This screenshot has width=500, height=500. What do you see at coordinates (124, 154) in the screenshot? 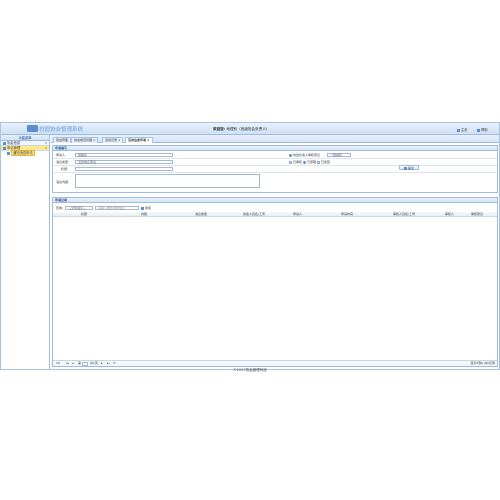
I see `applicant-field: 地理系` at bounding box center [124, 154].